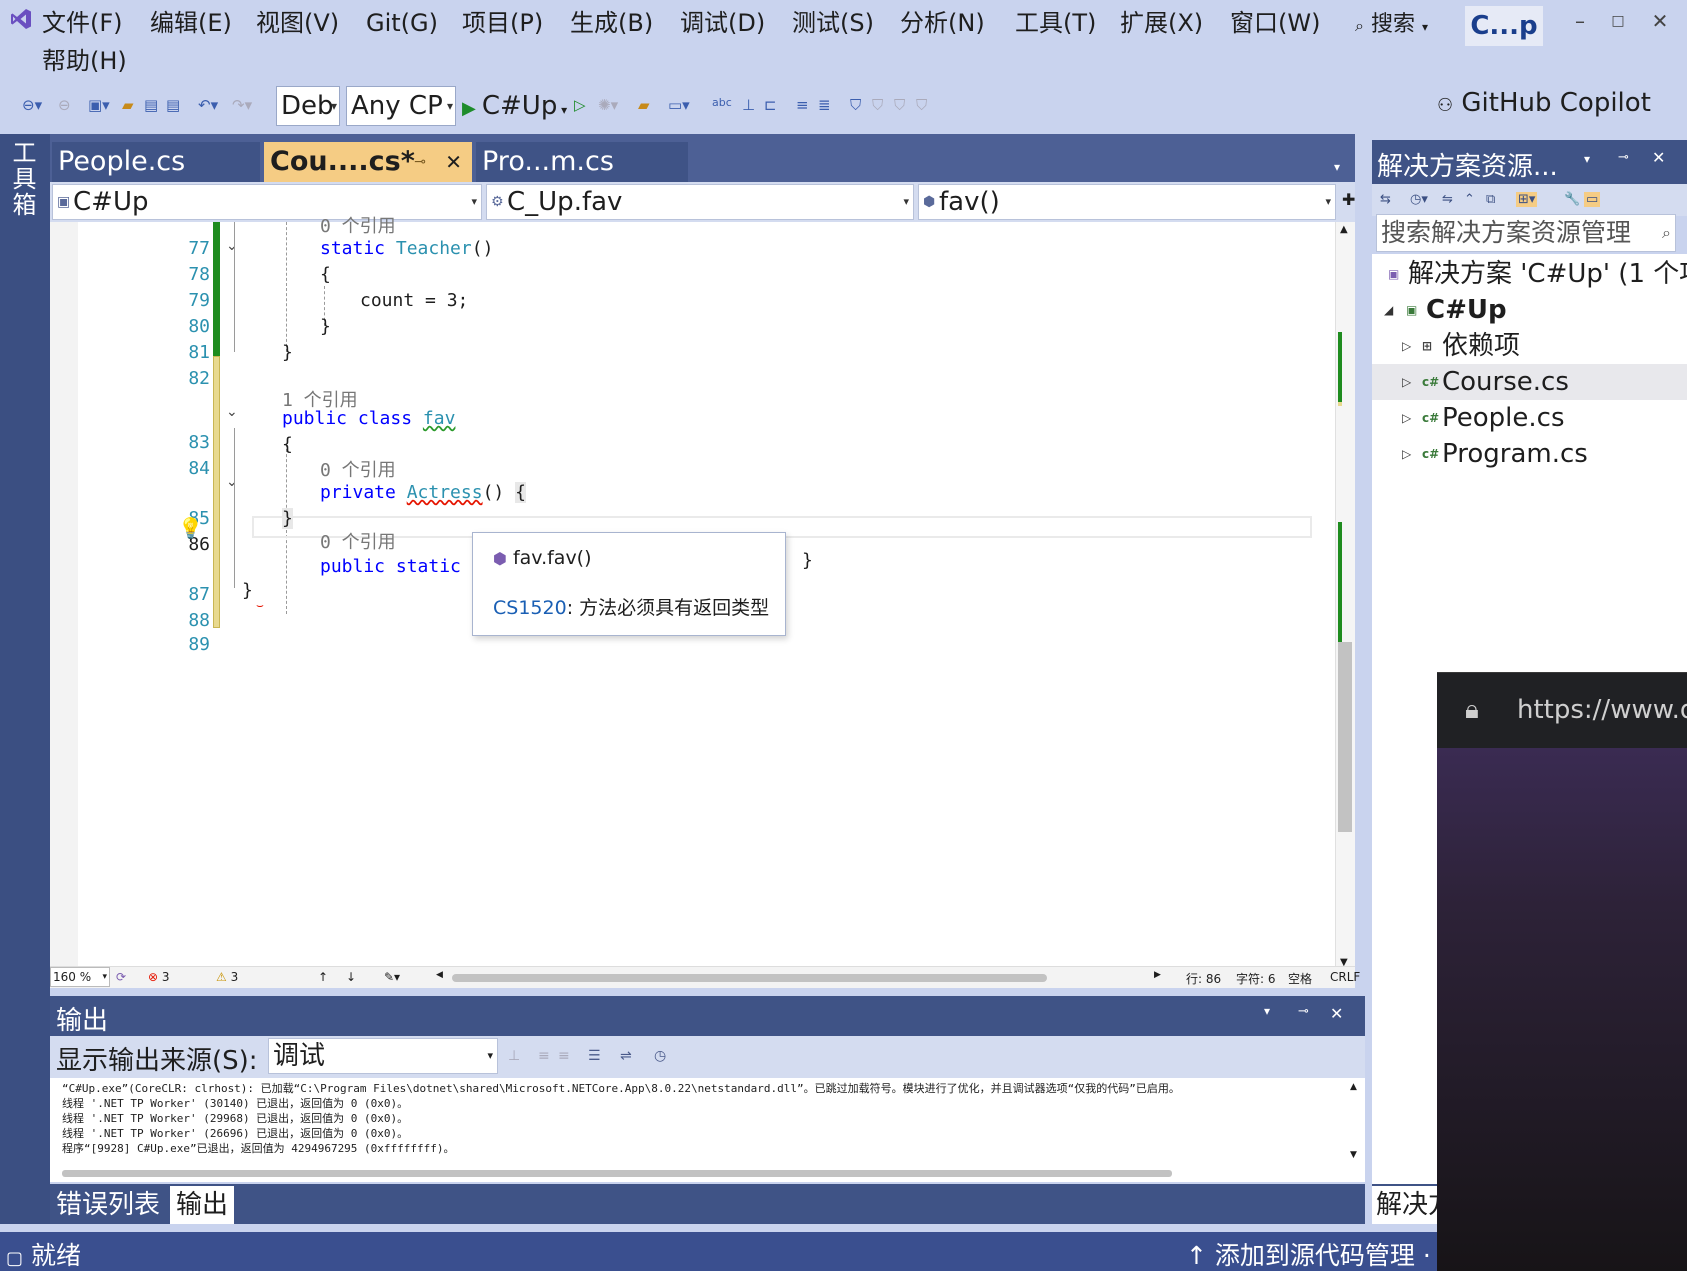  What do you see at coordinates (1345, 737) in the screenshot?
I see `scroll-thumb` at bounding box center [1345, 737].